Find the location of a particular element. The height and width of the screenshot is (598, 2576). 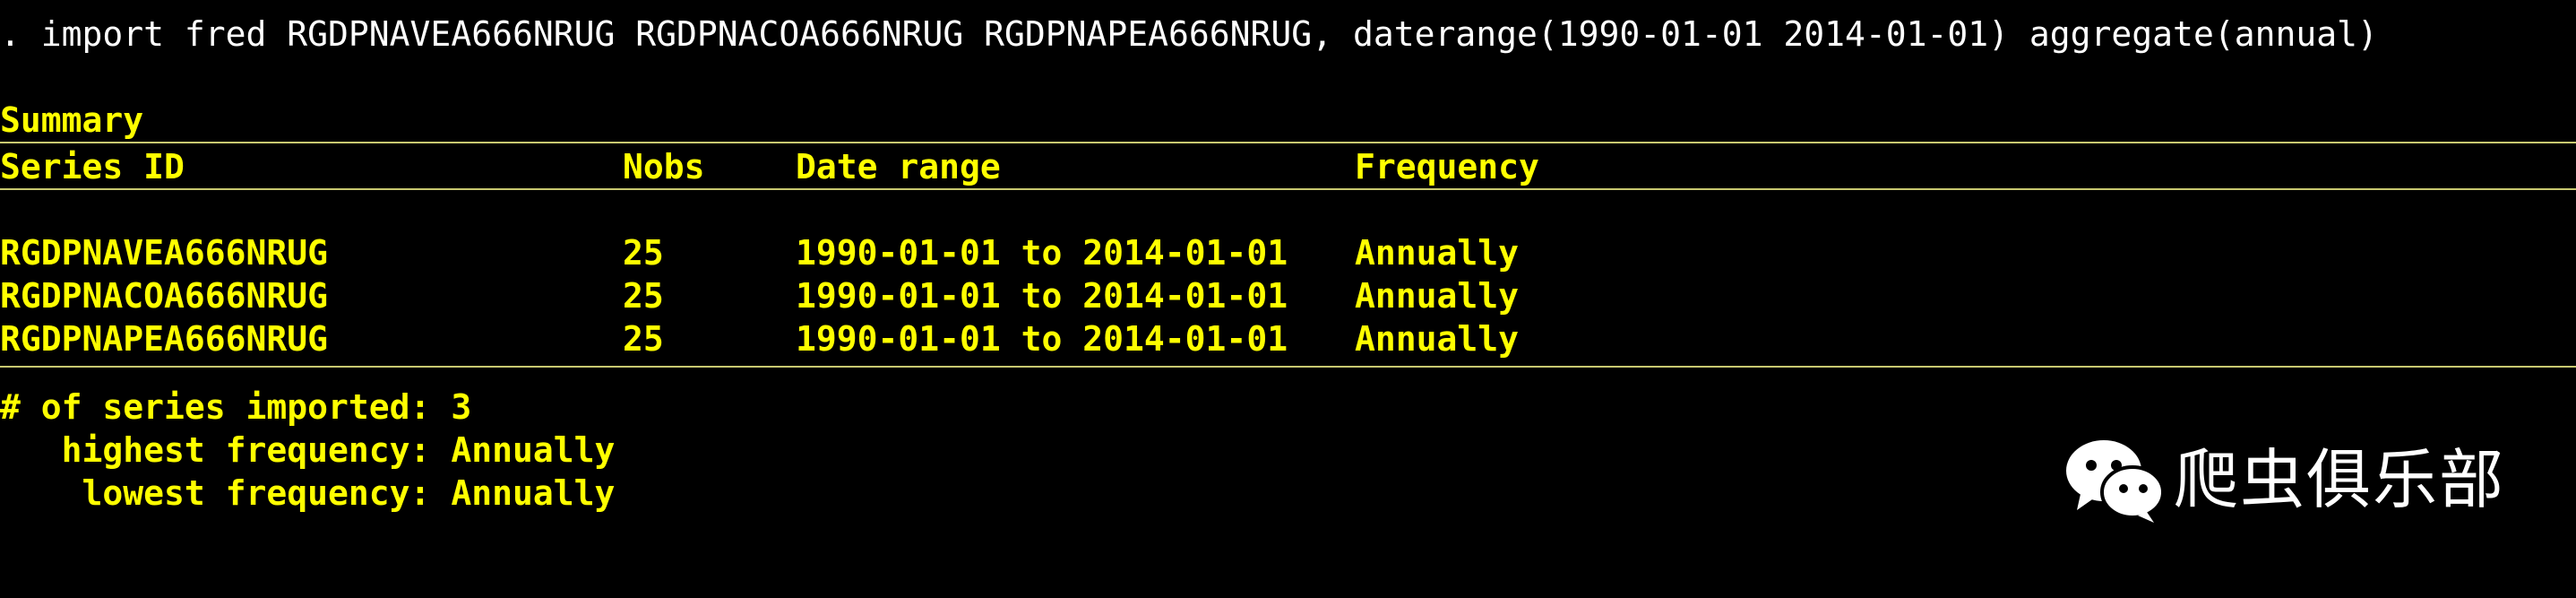

series-imported-count: # of series imported: 3 is located at coordinates (236, 407).